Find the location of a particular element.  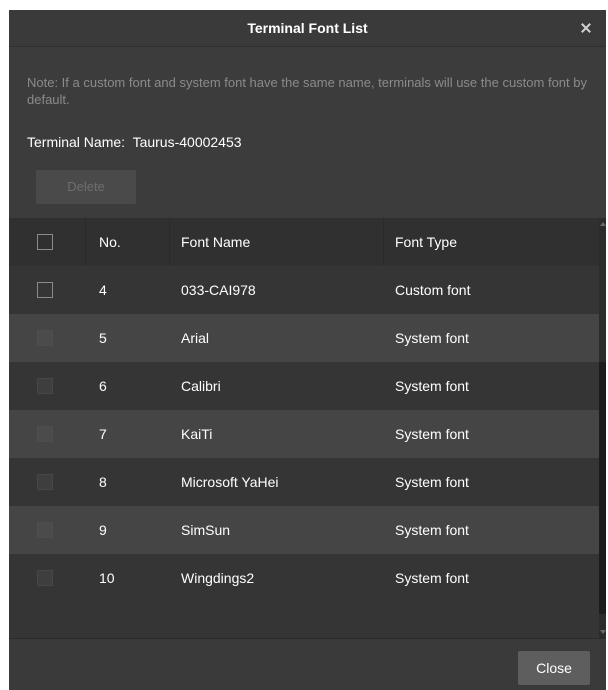

scrollbar-thumb is located at coordinates (602, 488).